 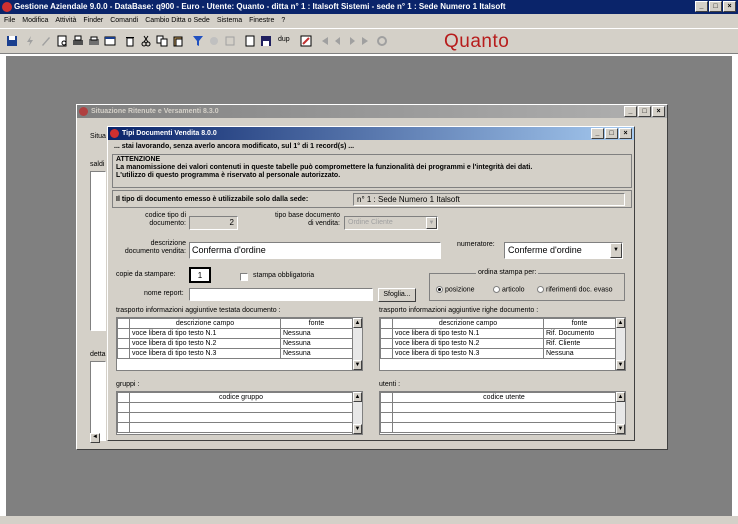 What do you see at coordinates (283, 21) in the screenshot?
I see `menu-help: ?` at bounding box center [283, 21].